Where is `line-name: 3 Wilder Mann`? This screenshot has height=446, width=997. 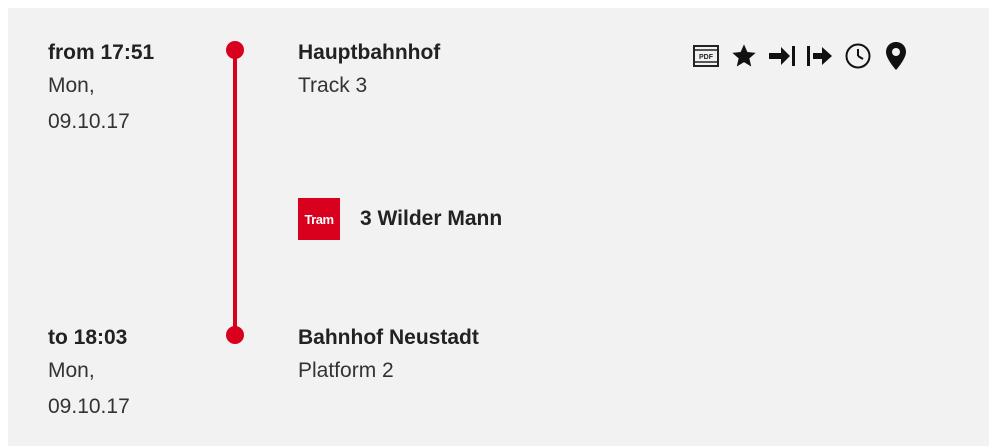 line-name: 3 Wilder Mann is located at coordinates (431, 219).